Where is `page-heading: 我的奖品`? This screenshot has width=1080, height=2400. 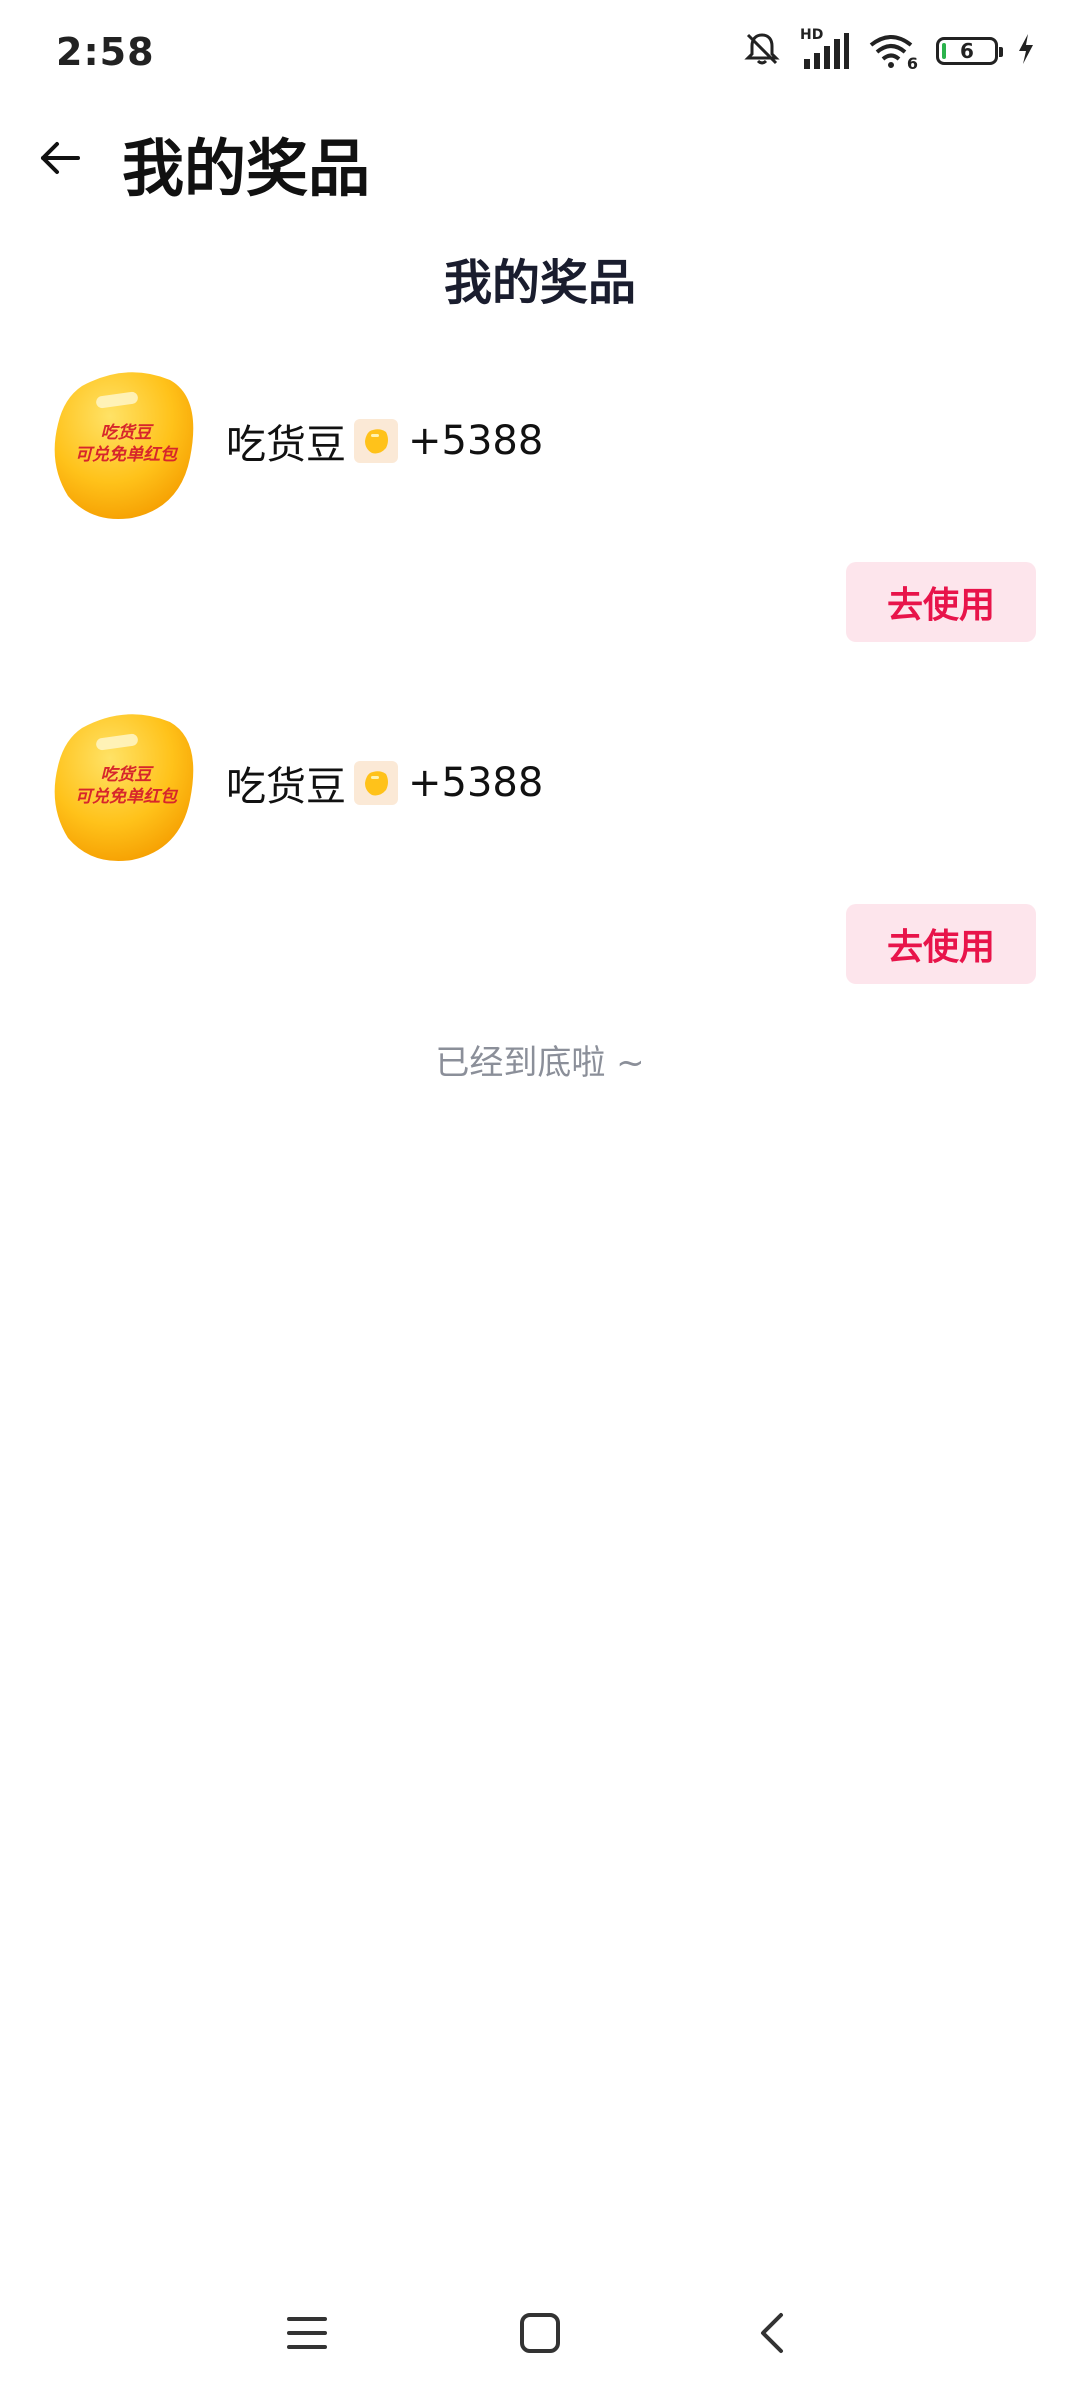 page-heading: 我的奖品 is located at coordinates (539, 283).